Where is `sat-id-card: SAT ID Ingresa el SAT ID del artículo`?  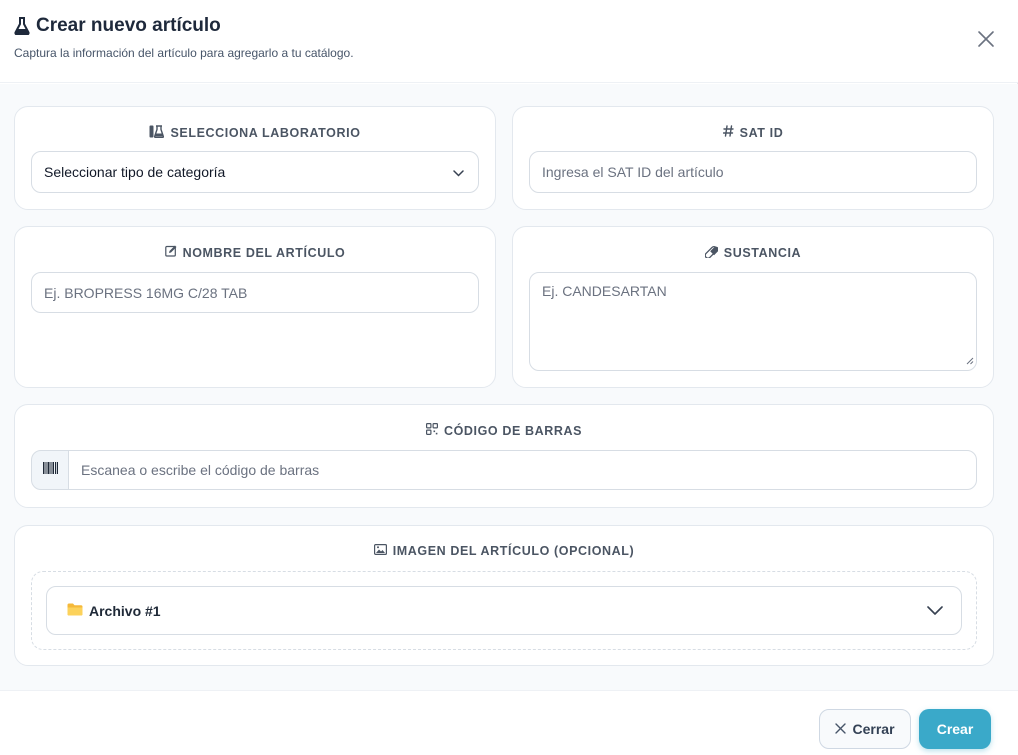 sat-id-card: SAT ID Ingresa el SAT ID del artículo is located at coordinates (753, 158).